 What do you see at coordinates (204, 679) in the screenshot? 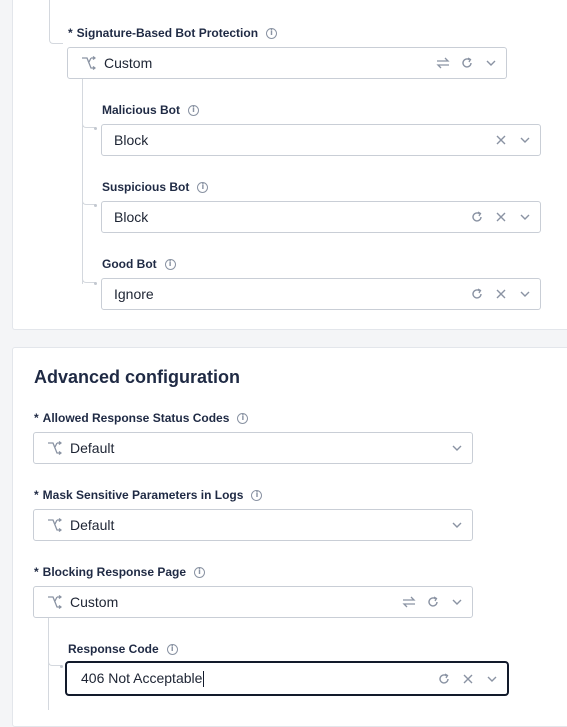
I see `text-cursor` at bounding box center [204, 679].